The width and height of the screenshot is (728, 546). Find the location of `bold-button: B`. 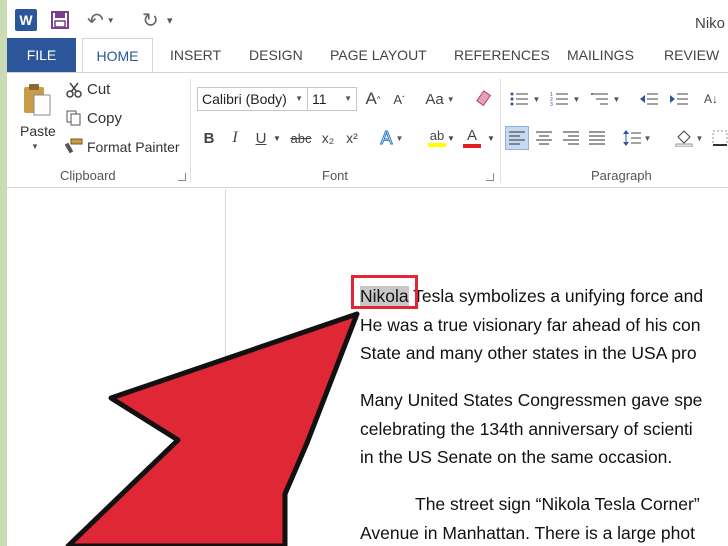

bold-button: B is located at coordinates (209, 138).